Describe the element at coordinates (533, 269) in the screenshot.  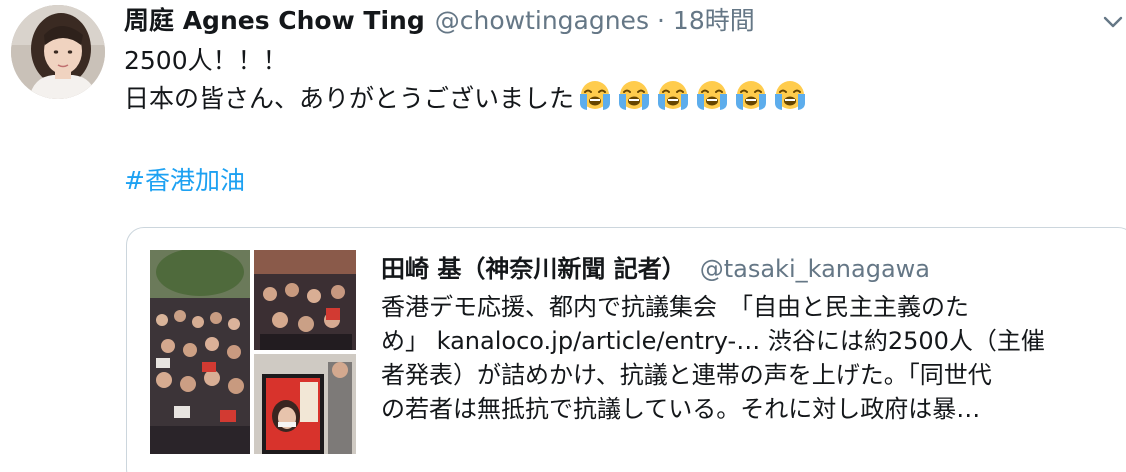
I see `quoted-display-name: 田崎 基（神奈川新聞 記者）` at that location.